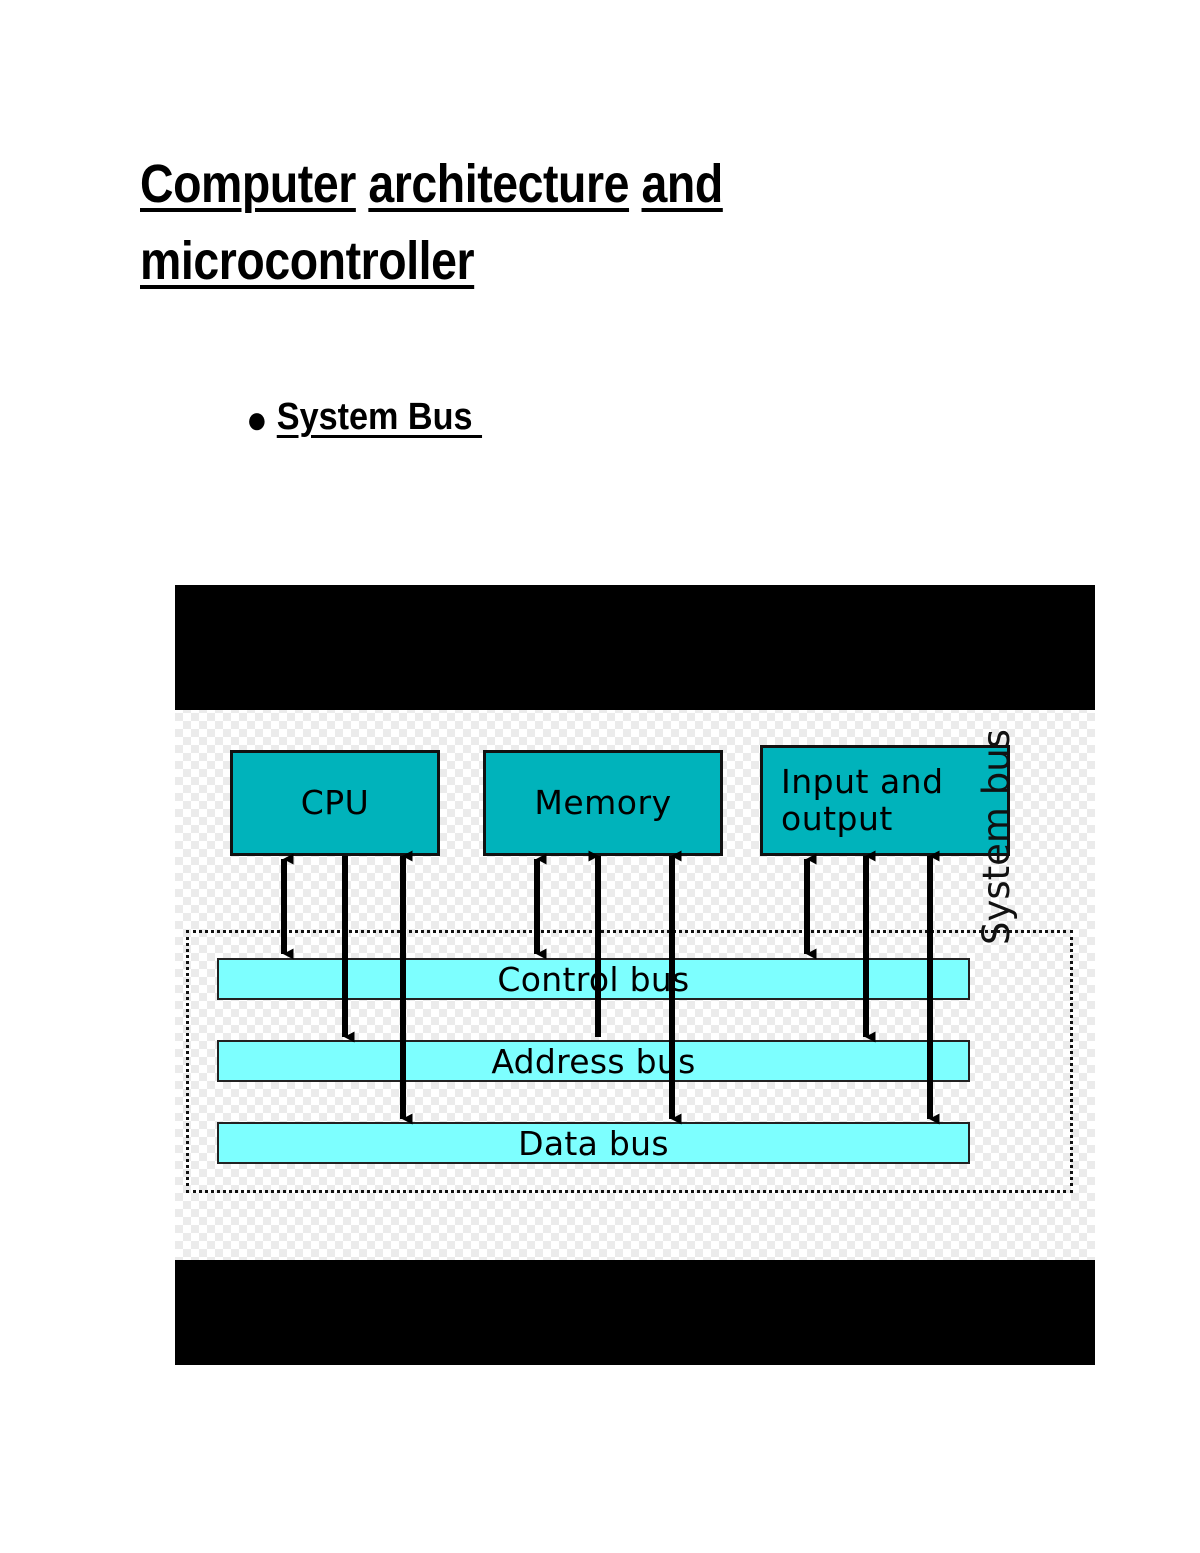 This screenshot has height=1553, width=1200. I want to click on page-title-word-architecture: architecture, so click(499, 184).